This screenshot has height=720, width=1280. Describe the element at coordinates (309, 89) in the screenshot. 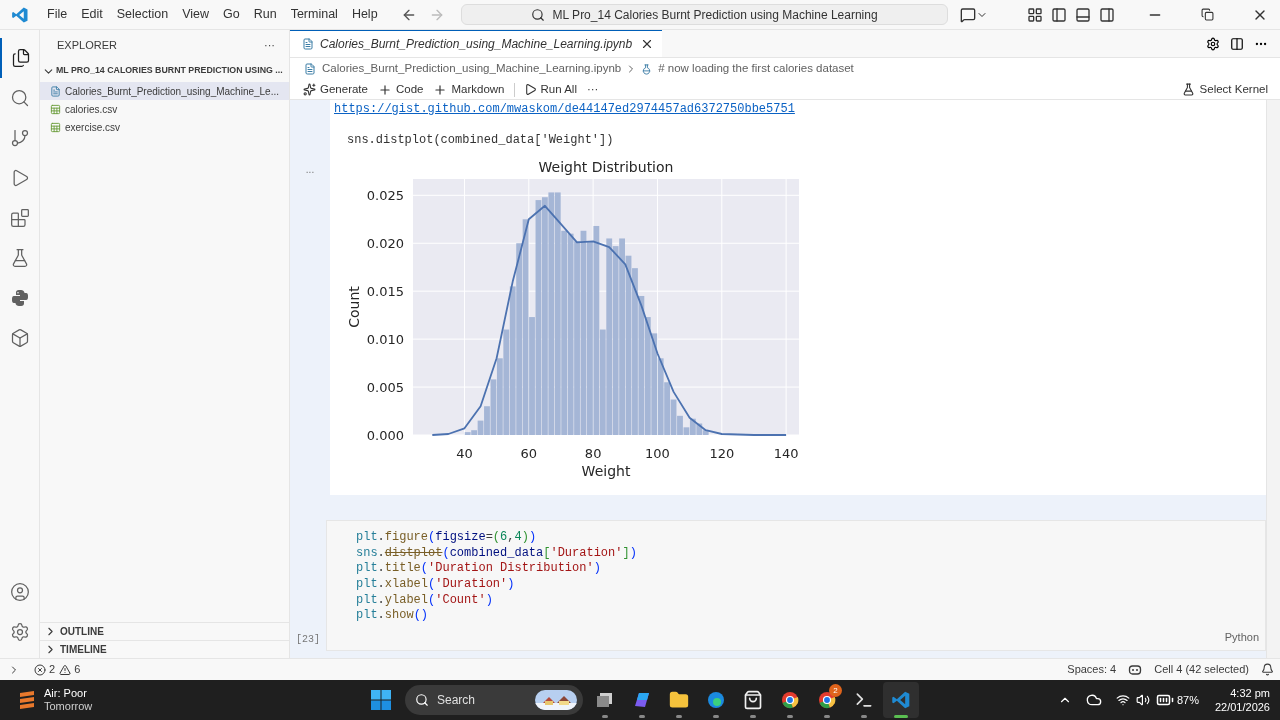

I see `sparkle-icon` at that location.